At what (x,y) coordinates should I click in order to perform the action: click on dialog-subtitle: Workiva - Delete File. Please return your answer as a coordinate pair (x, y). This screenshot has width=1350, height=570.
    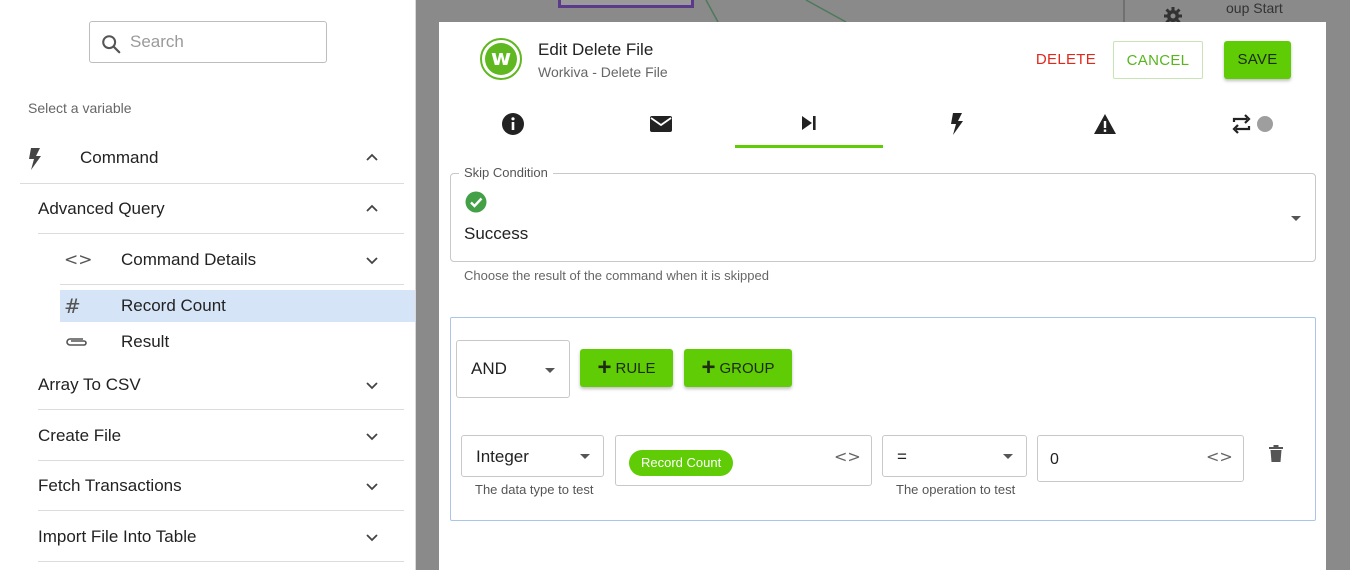
    Looking at the image, I should click on (603, 72).